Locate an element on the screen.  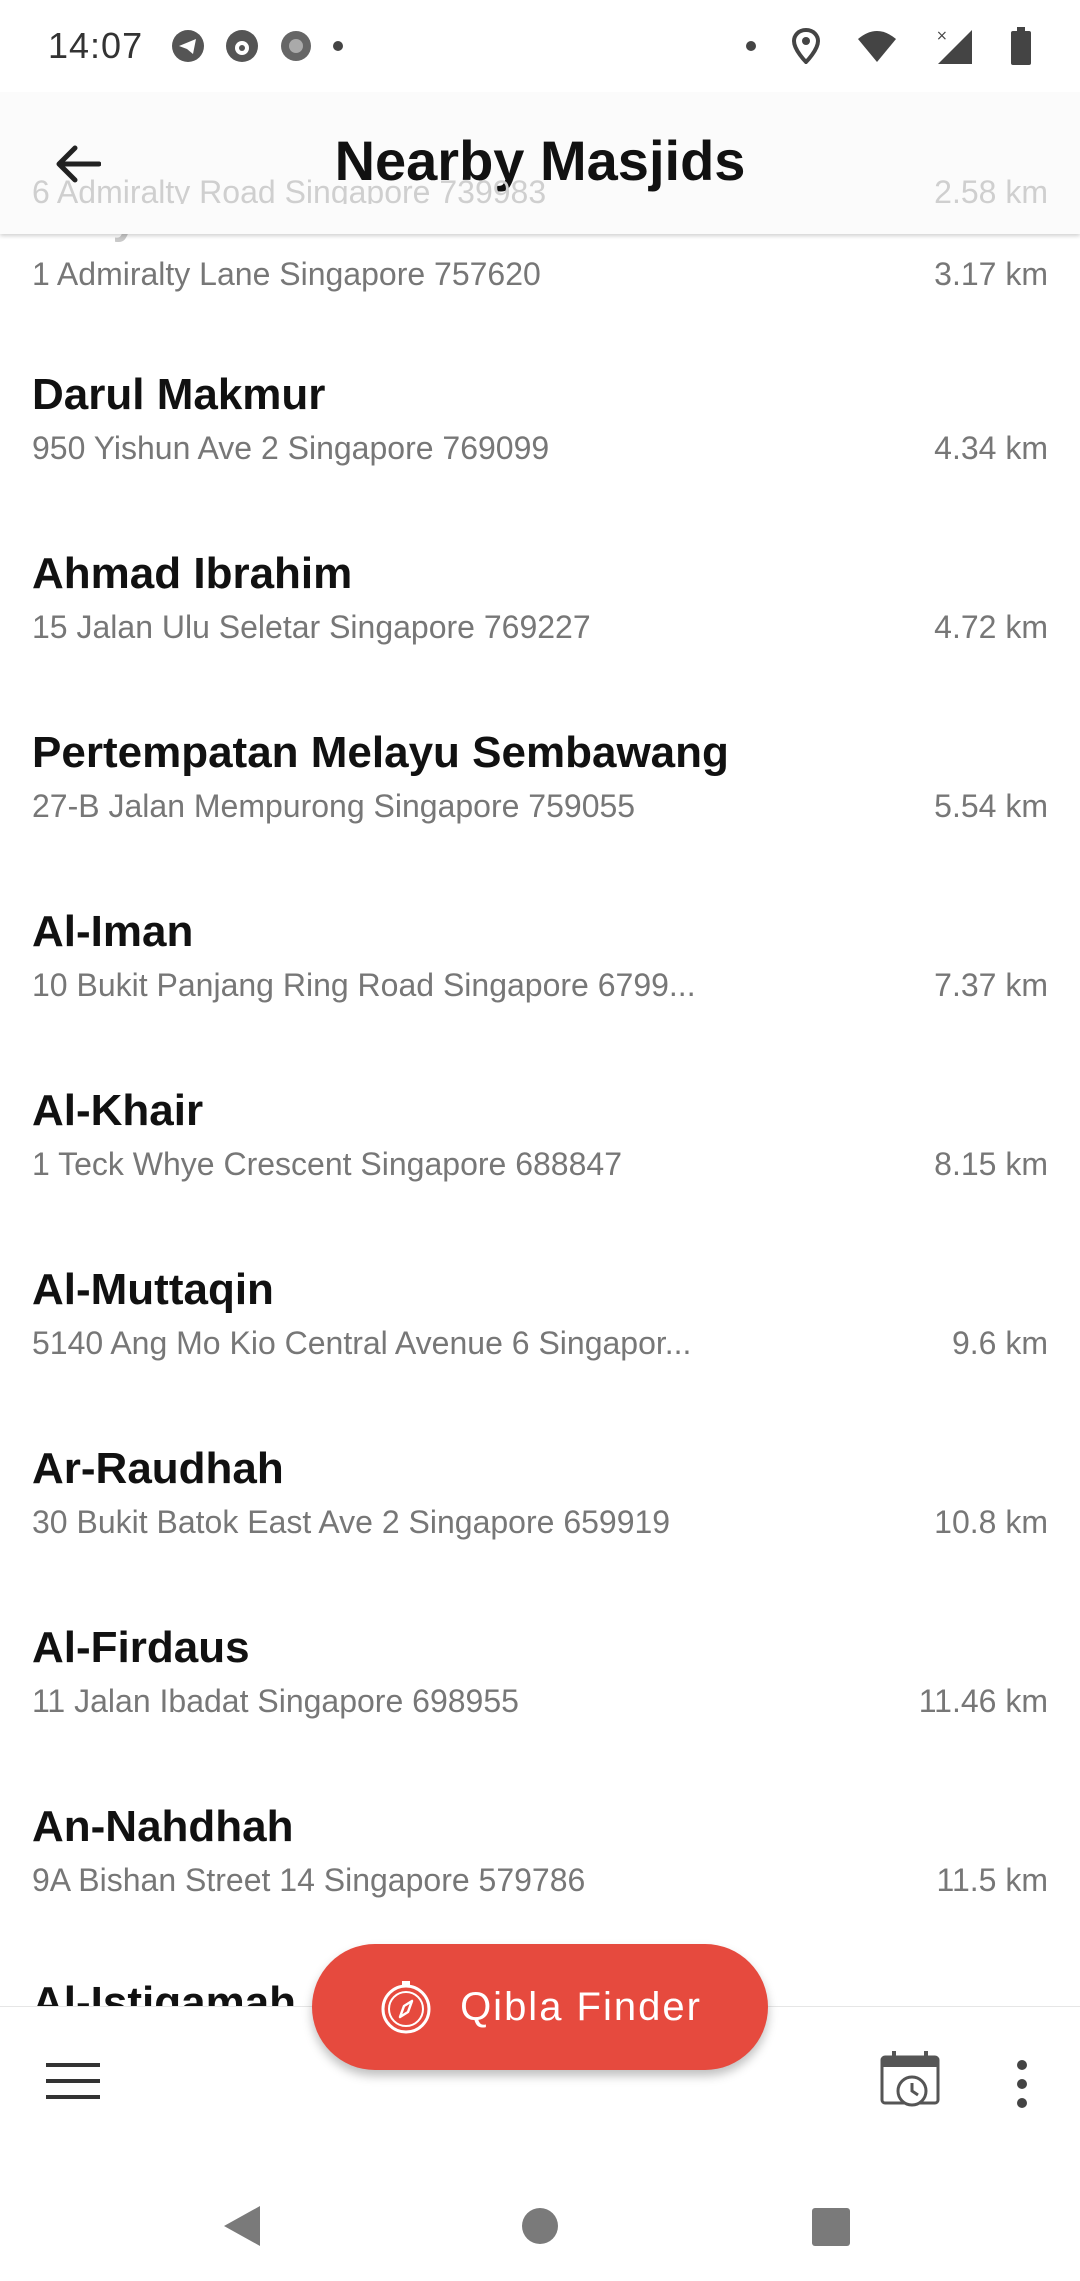
notification-icons is located at coordinates (257, 46).